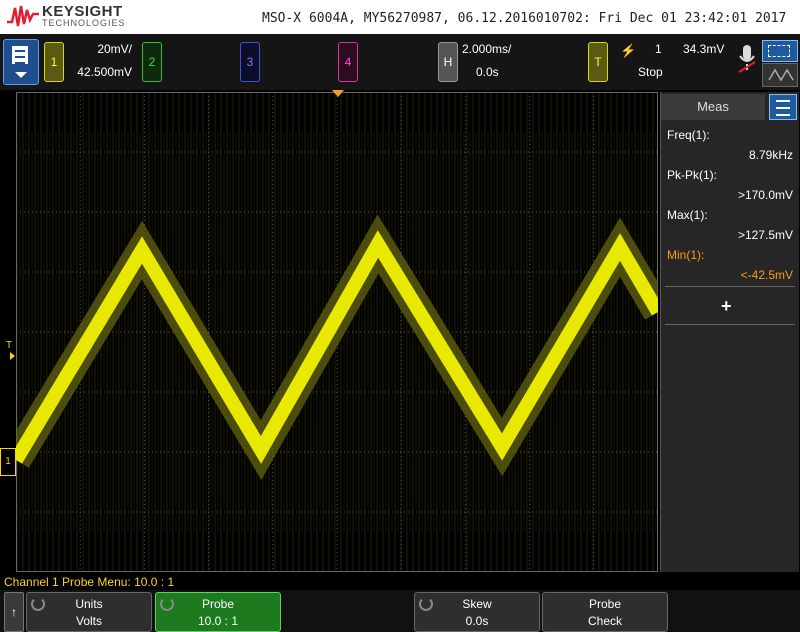 The width and height of the screenshot is (800, 632). I want to click on units-softkey-value: Volts, so click(88, 621).